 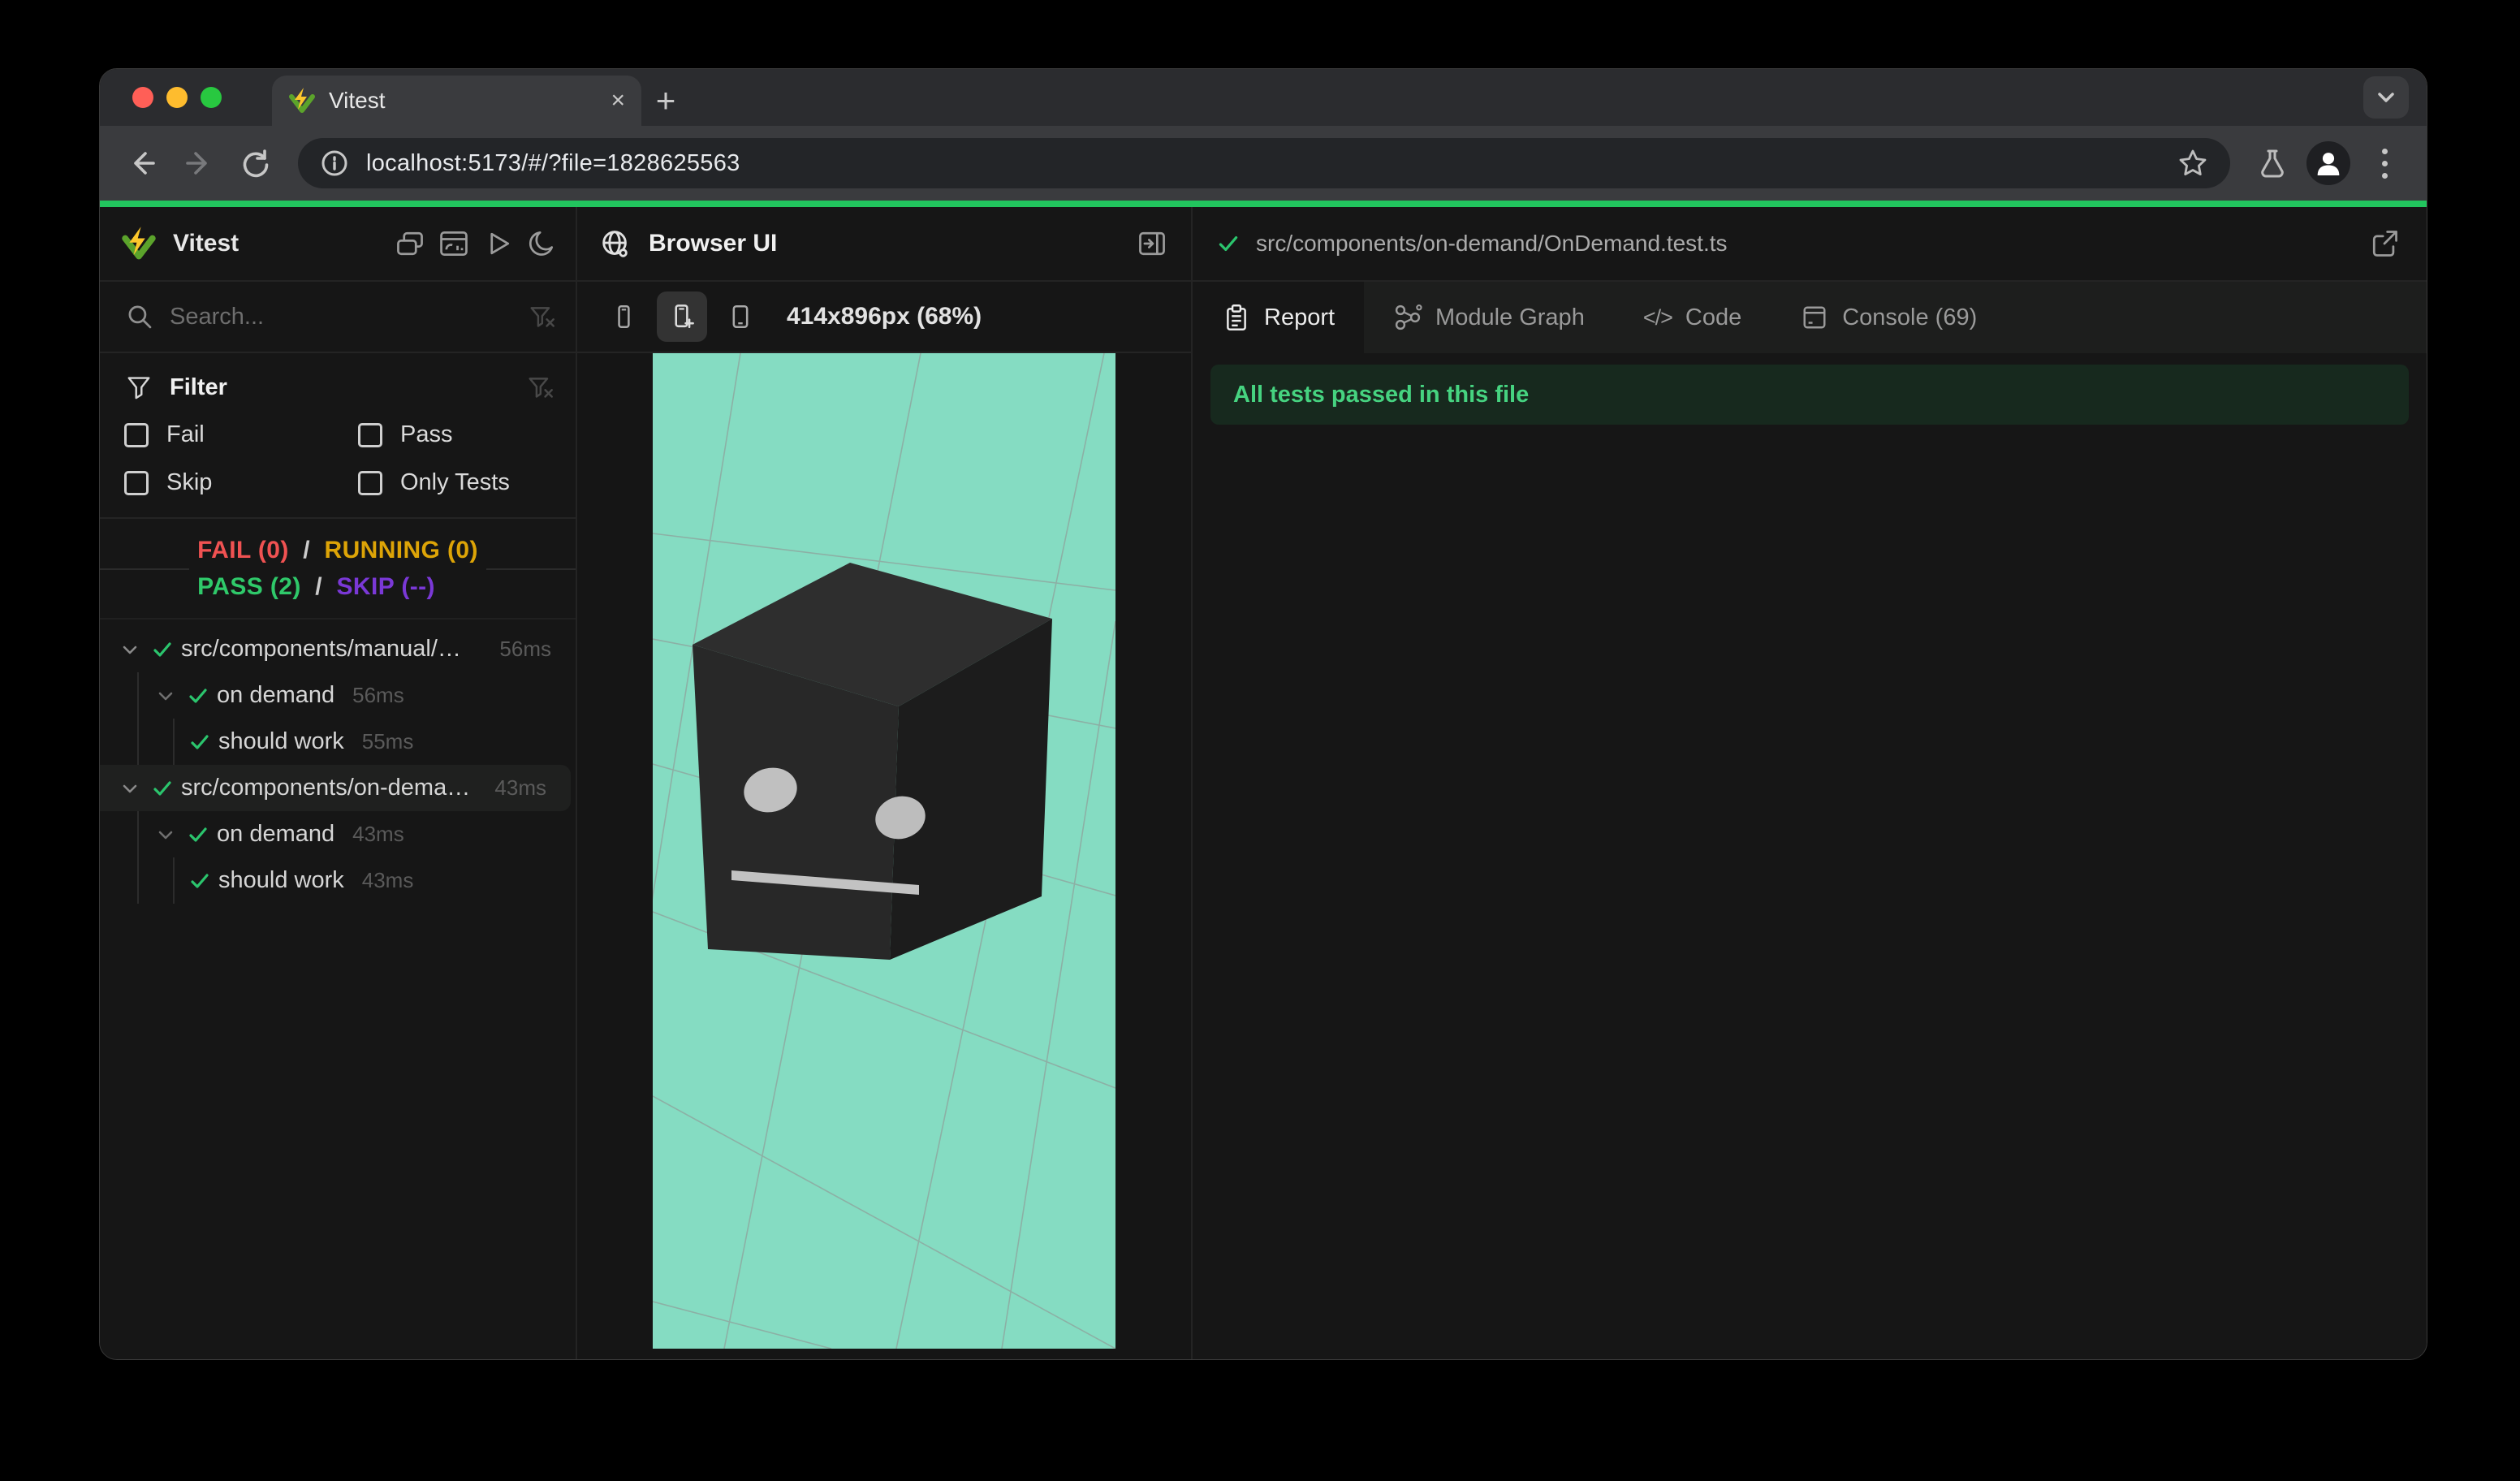 What do you see at coordinates (249, 587) in the screenshot?
I see `pass-count: PASS (2)` at bounding box center [249, 587].